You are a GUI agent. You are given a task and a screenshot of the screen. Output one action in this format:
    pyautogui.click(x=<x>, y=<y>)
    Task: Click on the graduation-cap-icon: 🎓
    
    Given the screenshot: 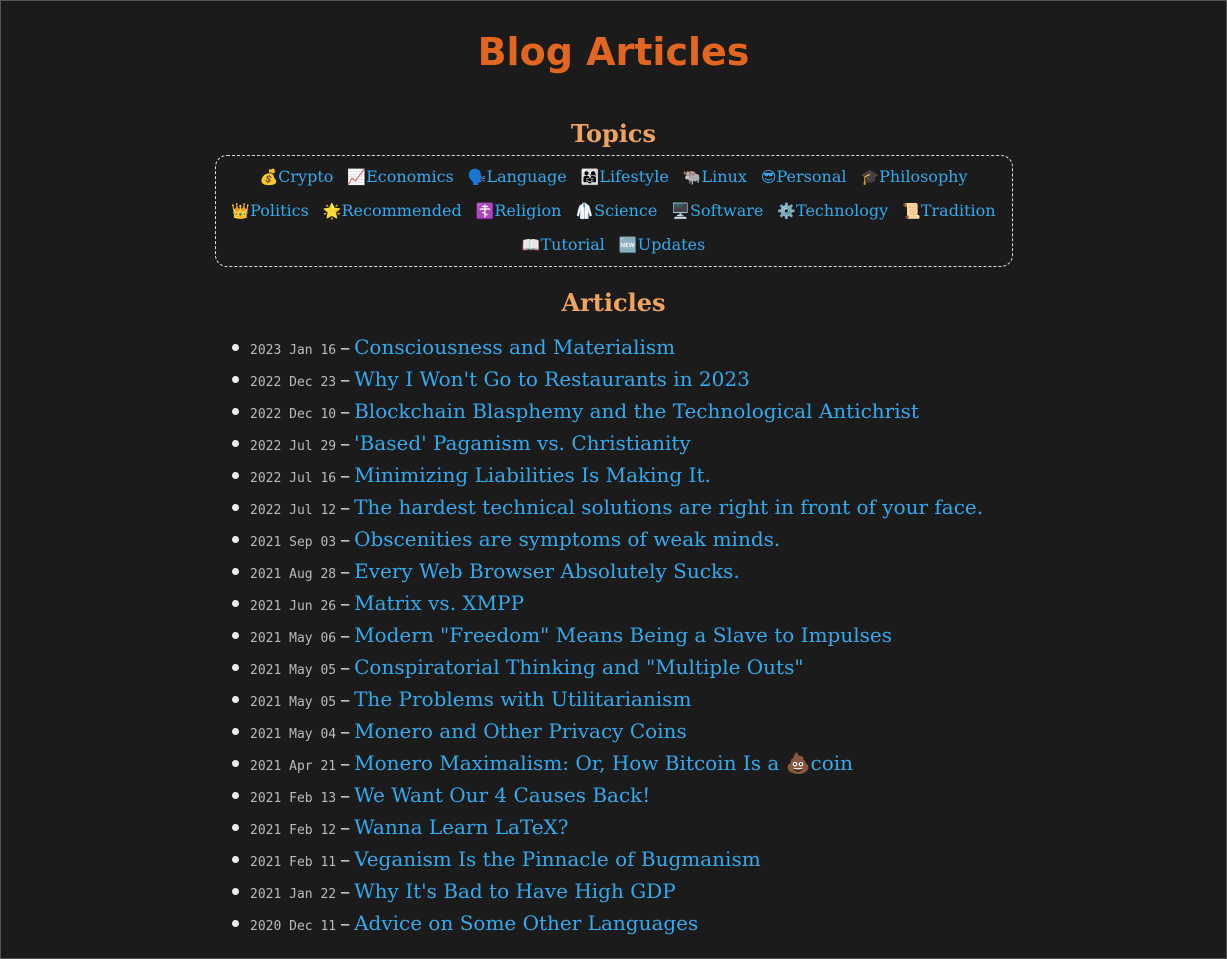 What is the action you would take?
    pyautogui.click(x=870, y=177)
    